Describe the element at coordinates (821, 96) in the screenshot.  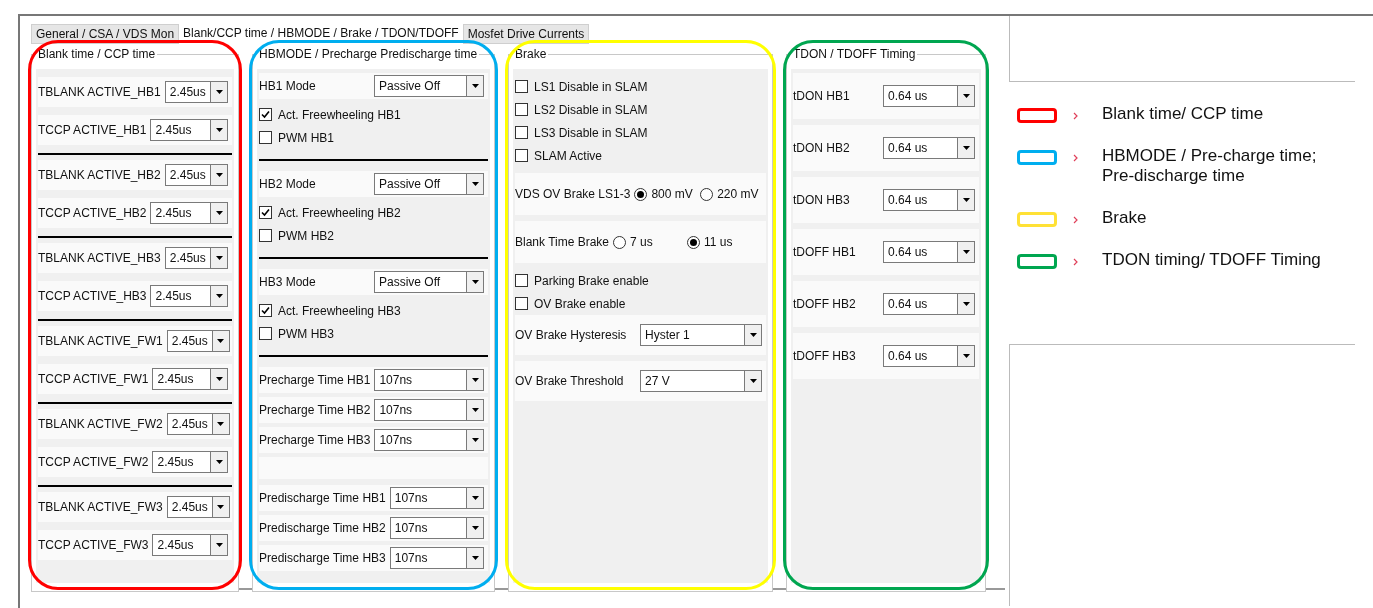
I see `field-label: tDON HB1` at that location.